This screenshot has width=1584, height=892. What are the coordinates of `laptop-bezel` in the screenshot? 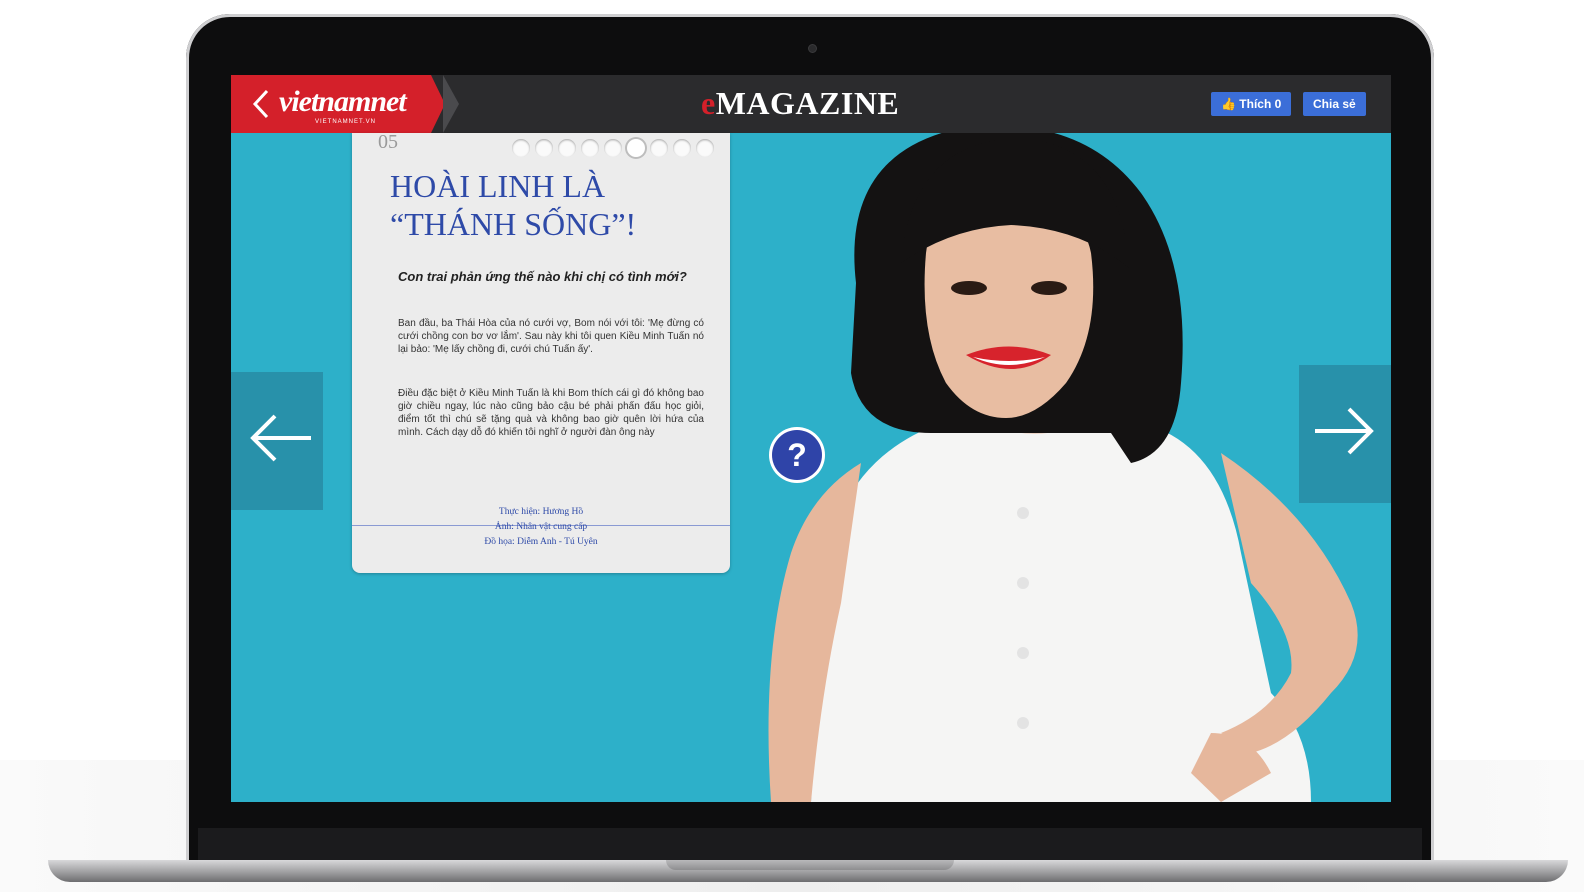 It's located at (810, 844).